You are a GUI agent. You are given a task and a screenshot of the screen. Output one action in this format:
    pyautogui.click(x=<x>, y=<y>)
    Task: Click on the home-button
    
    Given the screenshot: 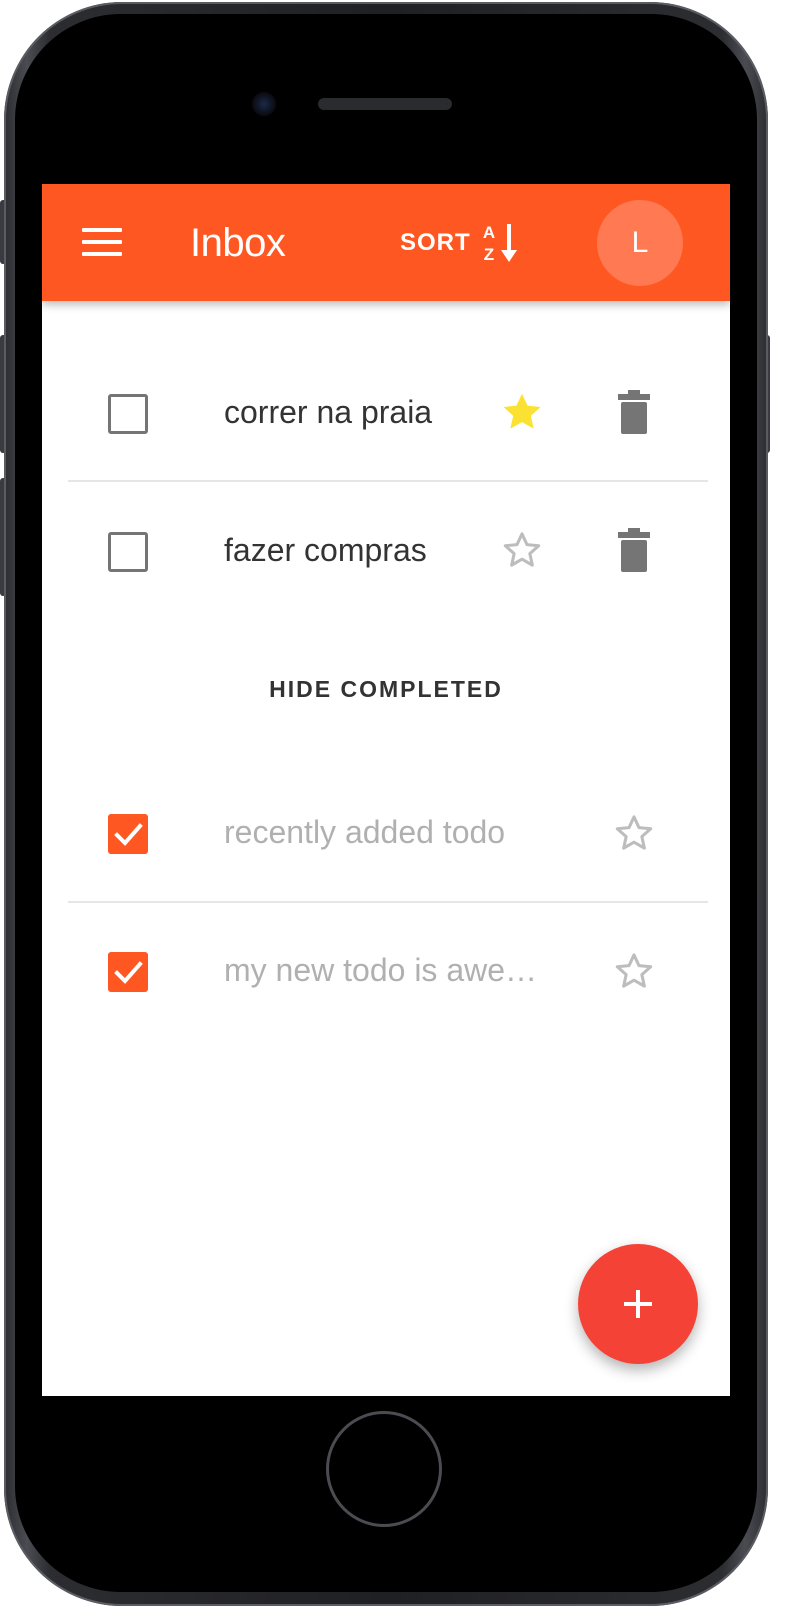 What is the action you would take?
    pyautogui.click(x=384, y=1469)
    